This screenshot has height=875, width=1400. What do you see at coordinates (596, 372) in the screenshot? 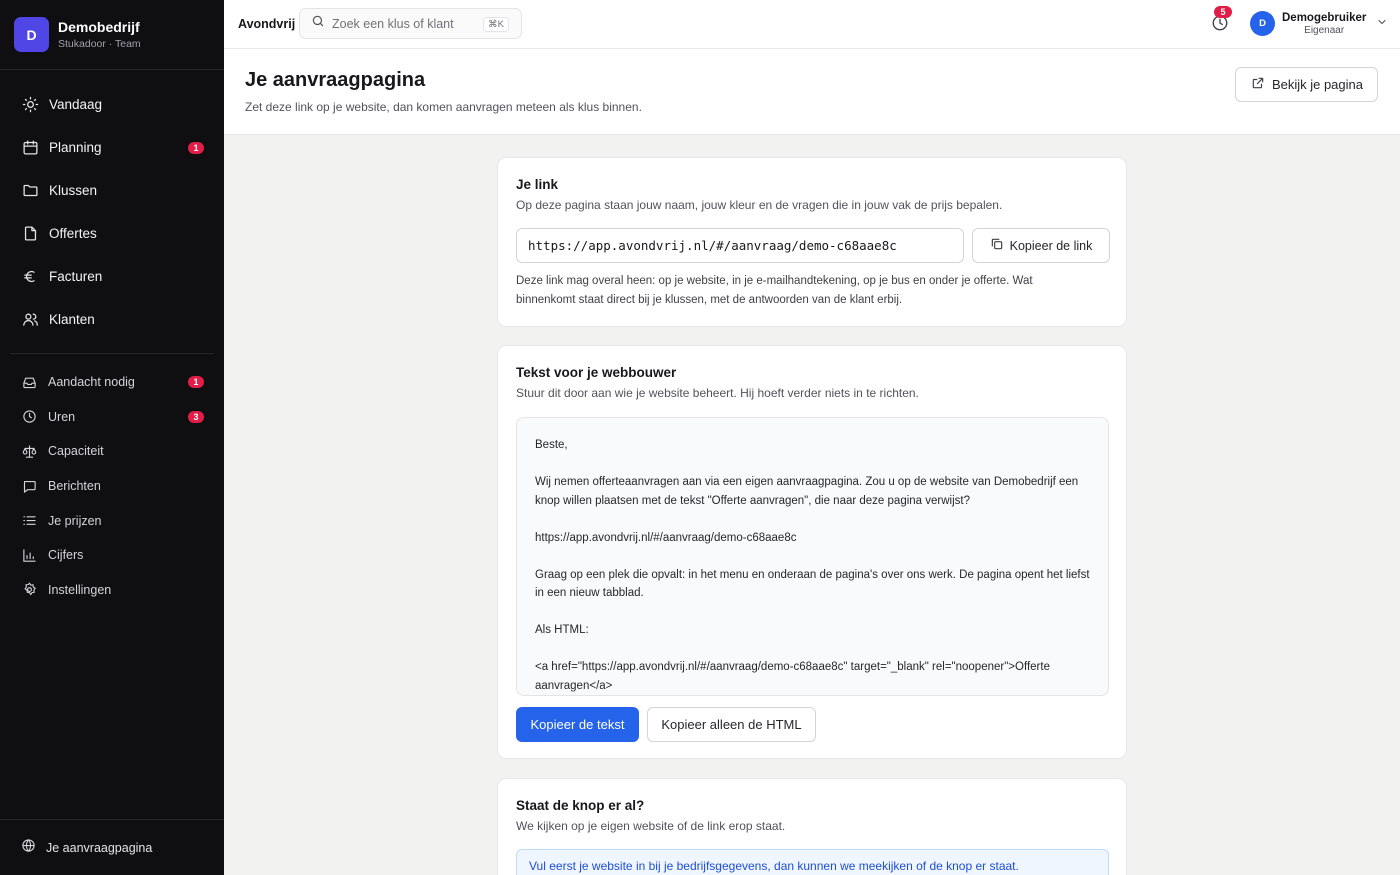
I see `card-title: Tekst voor je webbouwer` at bounding box center [596, 372].